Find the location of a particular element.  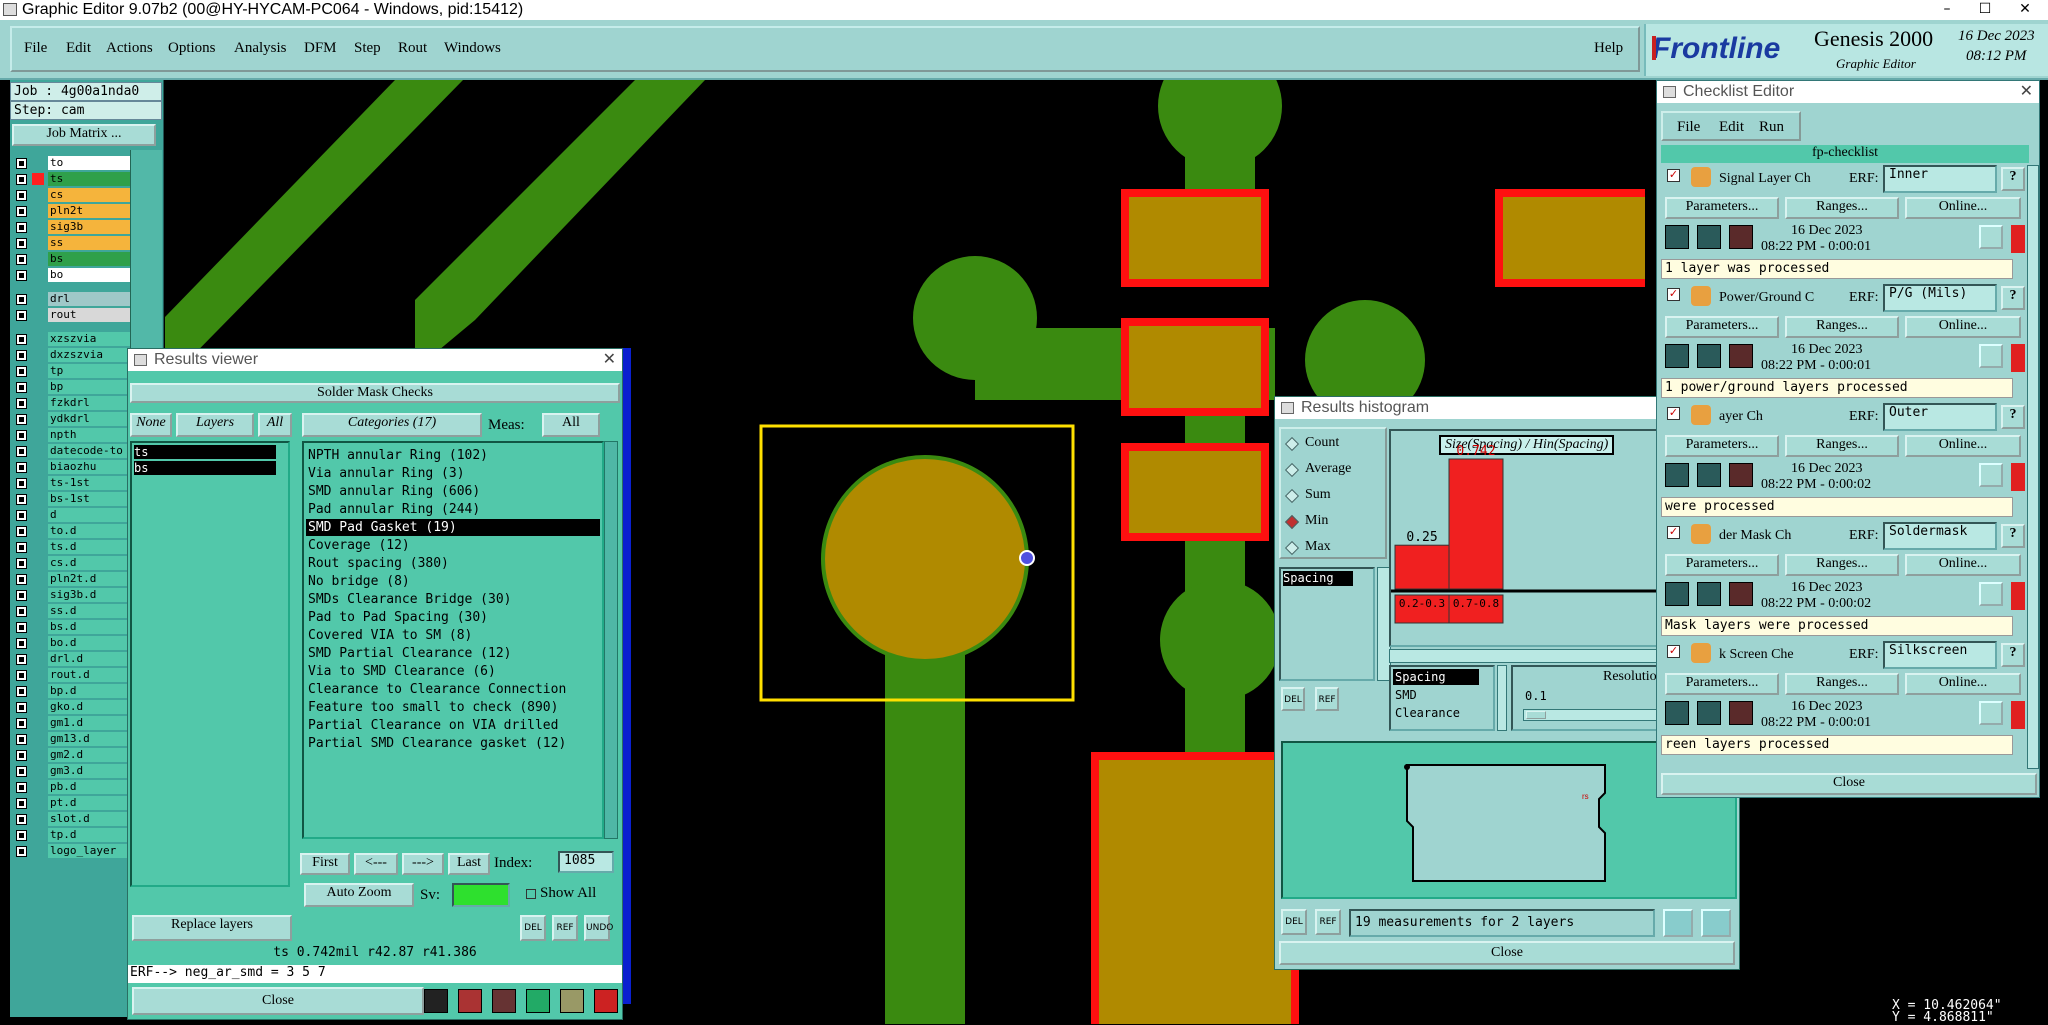

layer-name: sig3b is located at coordinates (95, 227).